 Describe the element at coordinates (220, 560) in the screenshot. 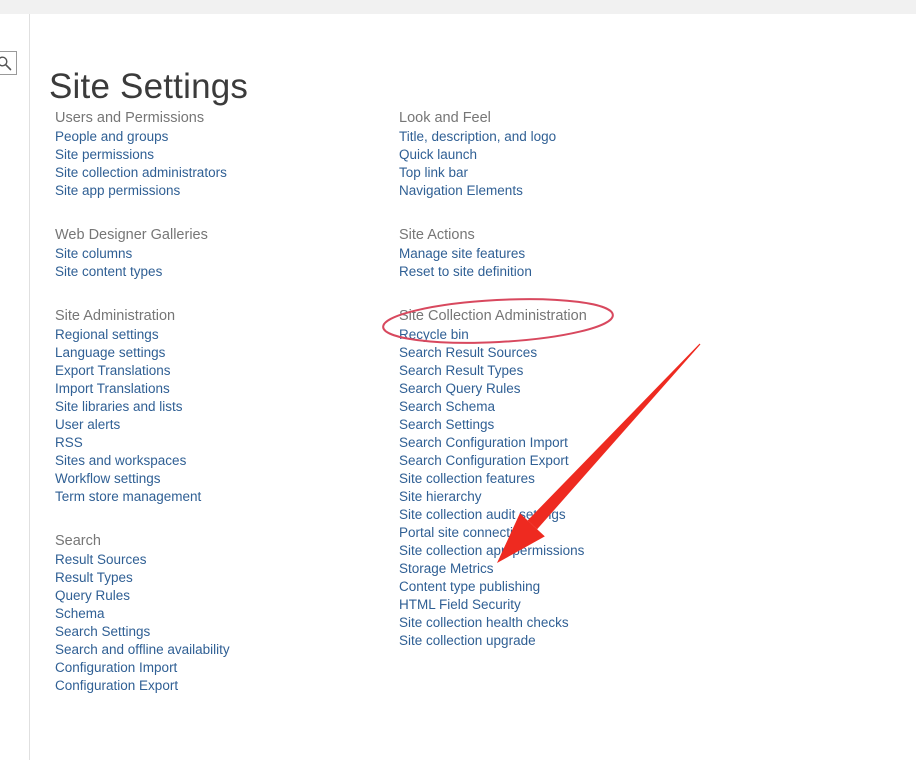

I see `settings-link-item: Result Sources` at that location.